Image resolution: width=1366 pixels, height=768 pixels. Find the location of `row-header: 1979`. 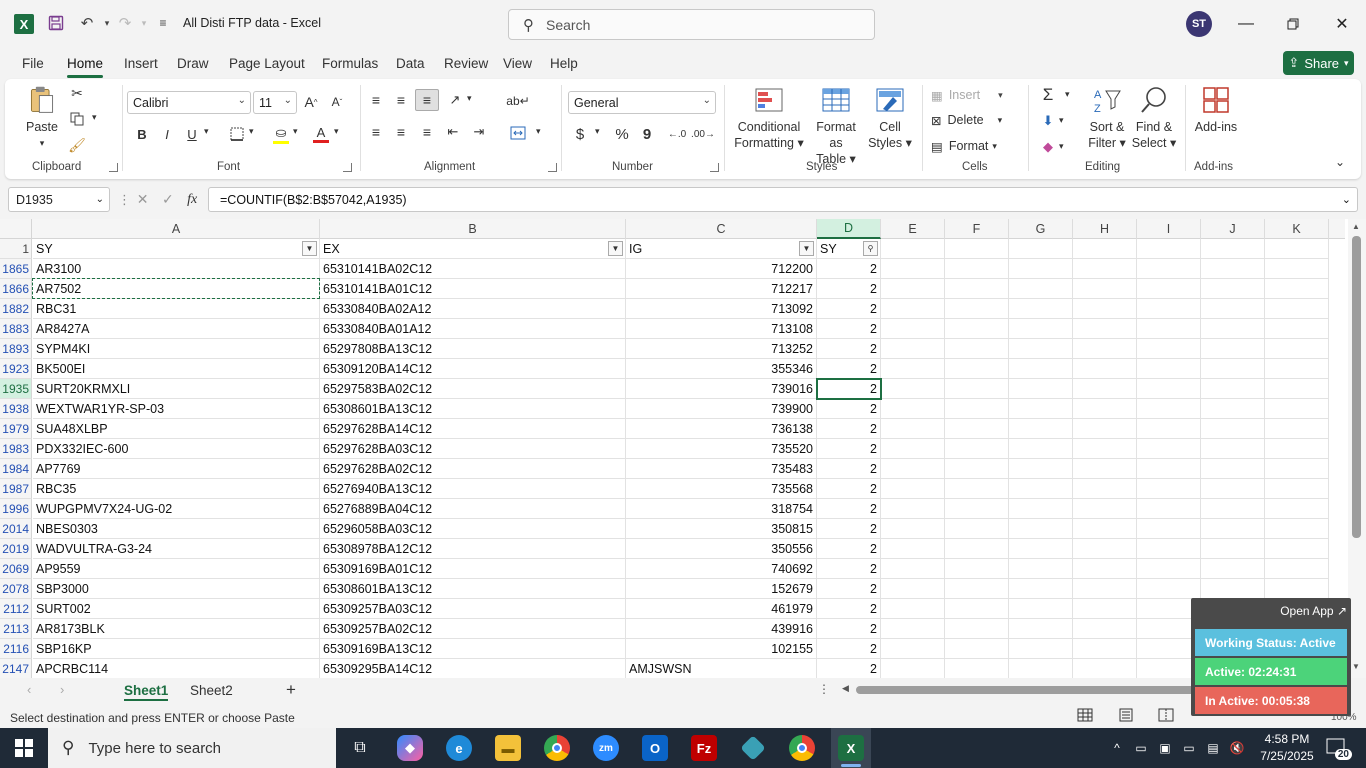

row-header: 1979 is located at coordinates (16, 429).